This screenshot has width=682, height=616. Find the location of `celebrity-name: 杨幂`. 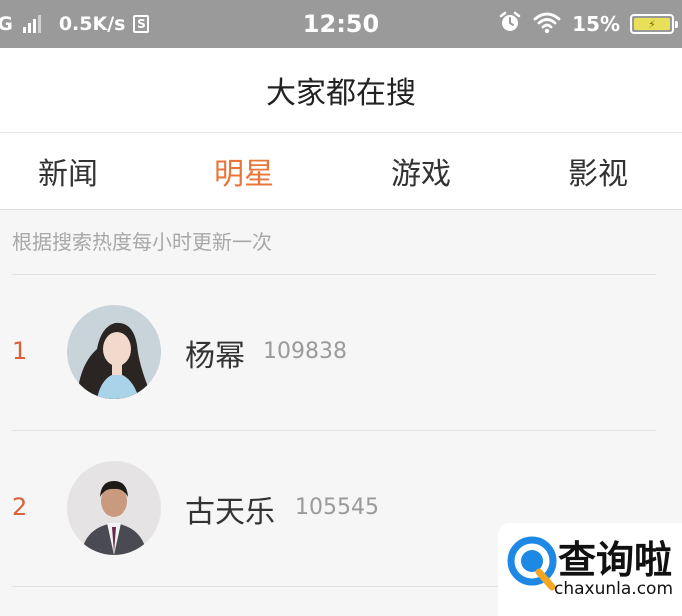

celebrity-name: 杨幂 is located at coordinates (215, 356).